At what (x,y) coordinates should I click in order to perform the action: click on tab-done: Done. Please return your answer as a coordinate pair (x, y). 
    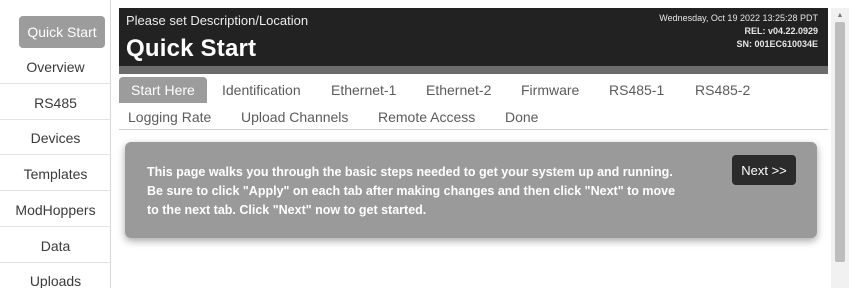
    Looking at the image, I should click on (521, 117).